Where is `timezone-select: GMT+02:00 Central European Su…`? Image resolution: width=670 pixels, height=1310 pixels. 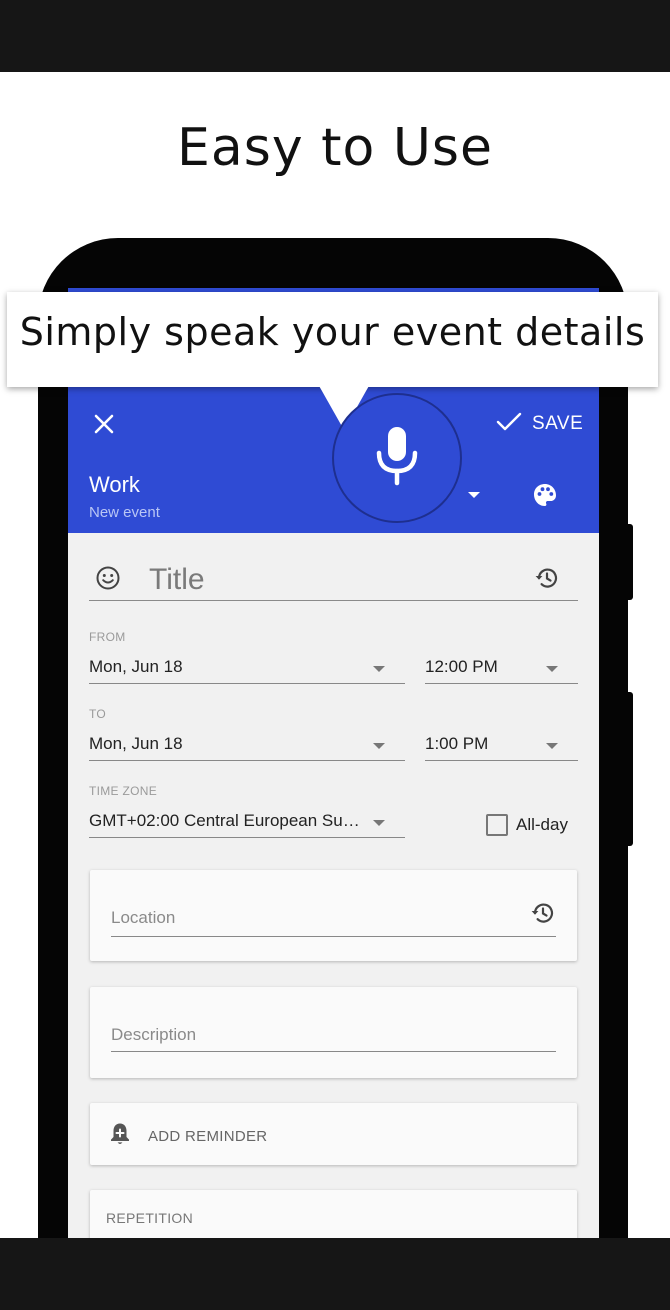
timezone-select: GMT+02:00 Central European Su… is located at coordinates (247, 823).